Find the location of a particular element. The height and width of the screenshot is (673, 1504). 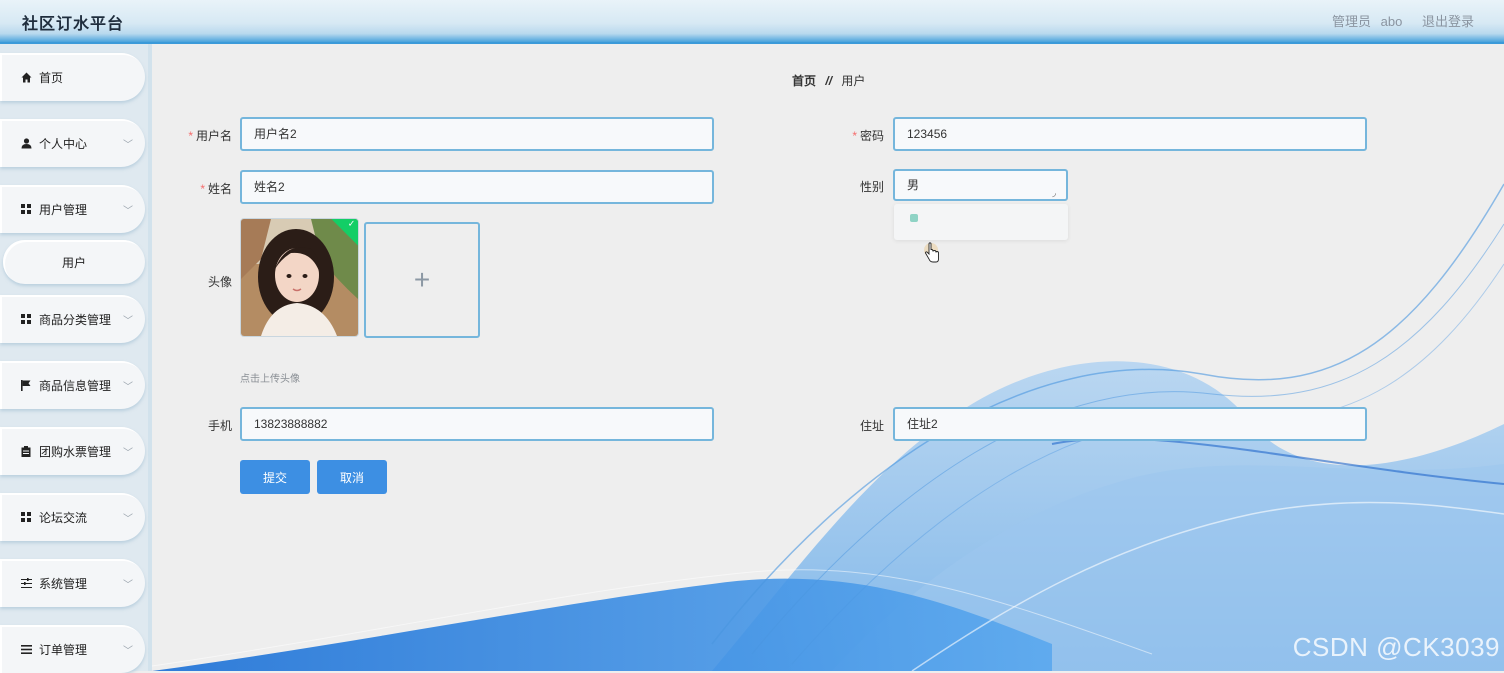

sidebar-item-category-management: 商品分类管理 ﹀ is located at coordinates (72, 319).